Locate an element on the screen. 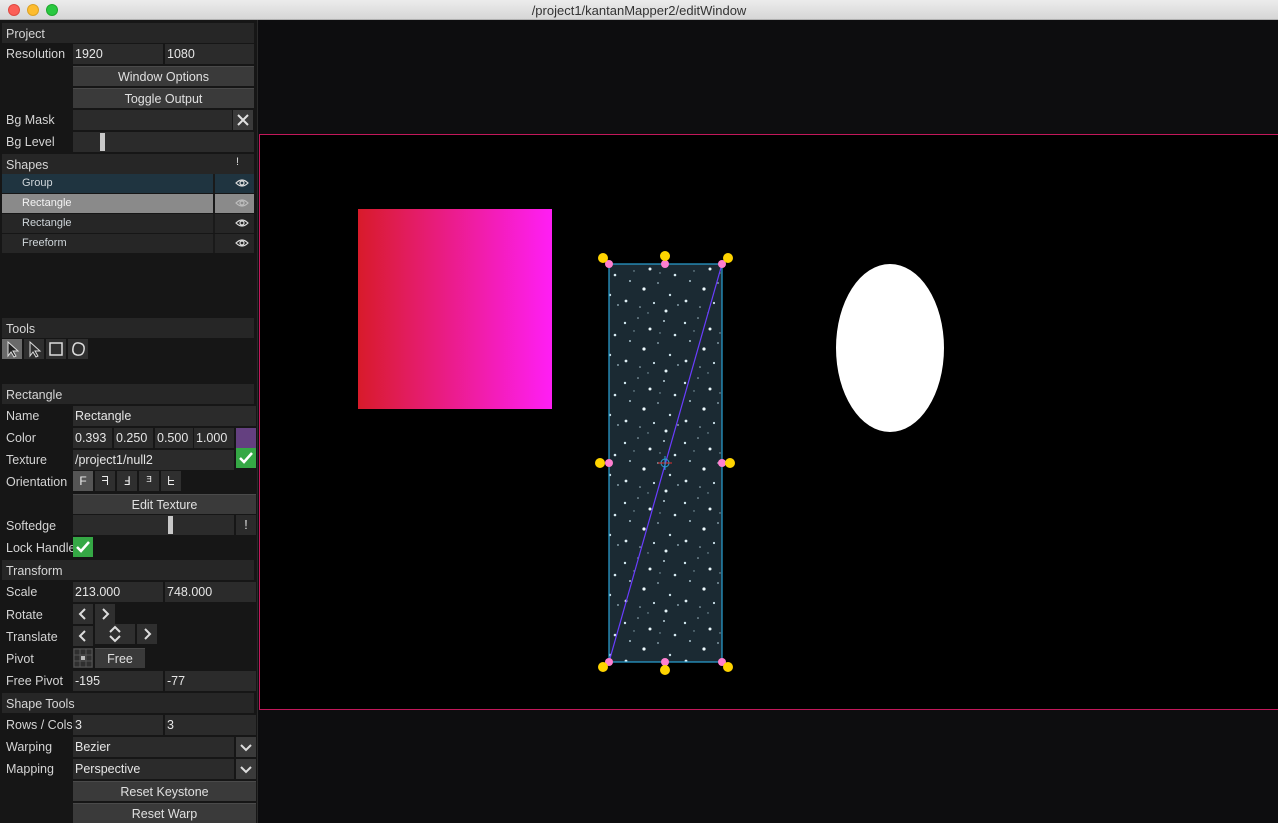  scale-x-field: 213.000 is located at coordinates (118, 592).